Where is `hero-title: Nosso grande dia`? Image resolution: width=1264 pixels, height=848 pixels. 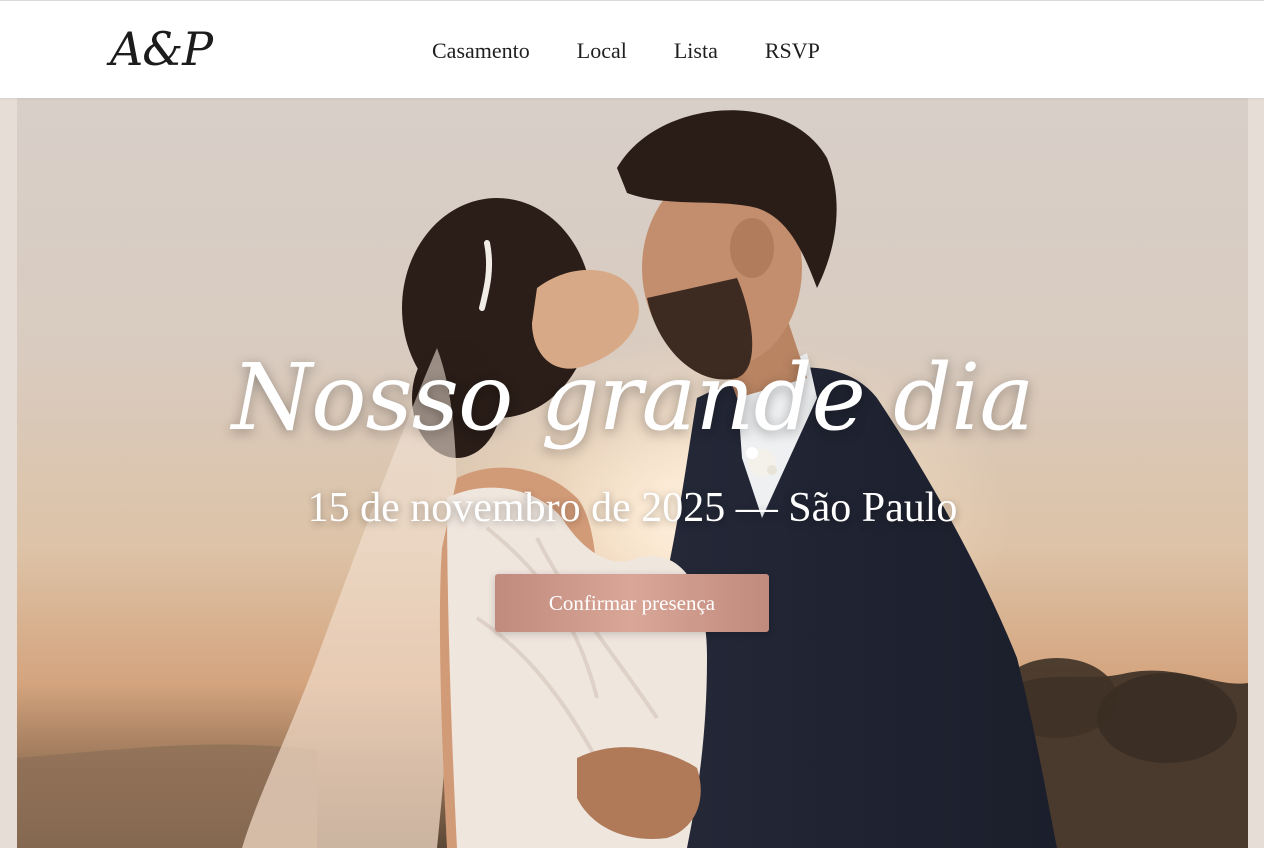
hero-title: Nosso grande dia is located at coordinates (633, 397).